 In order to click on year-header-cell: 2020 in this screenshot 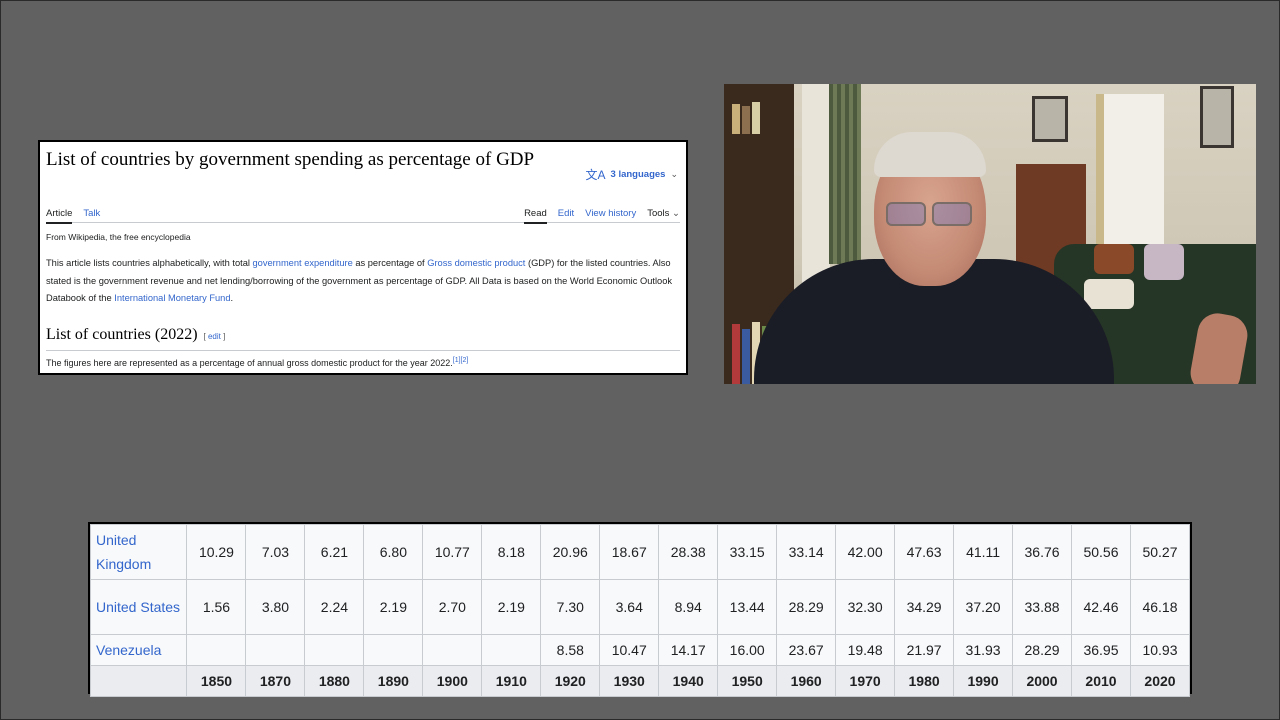, I will do `click(1160, 681)`.